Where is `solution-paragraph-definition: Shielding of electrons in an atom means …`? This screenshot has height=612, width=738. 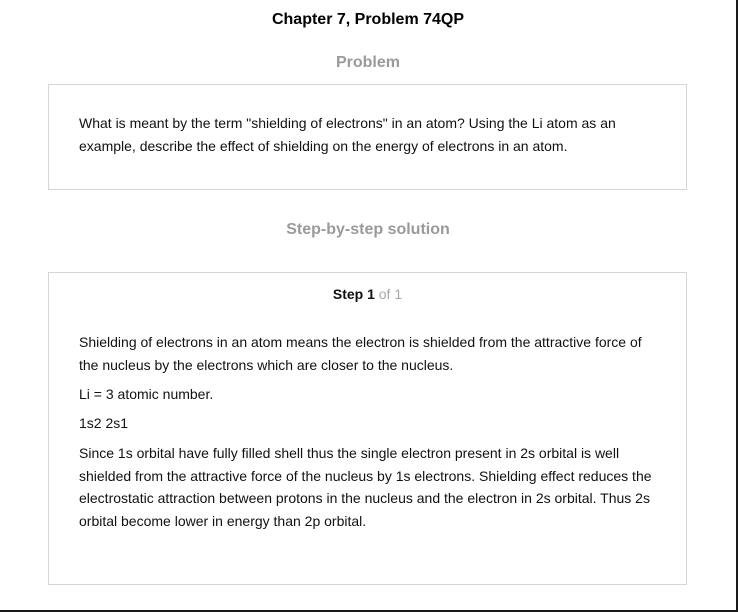 solution-paragraph-definition: Shielding of electrons in an atom means … is located at coordinates (360, 353).